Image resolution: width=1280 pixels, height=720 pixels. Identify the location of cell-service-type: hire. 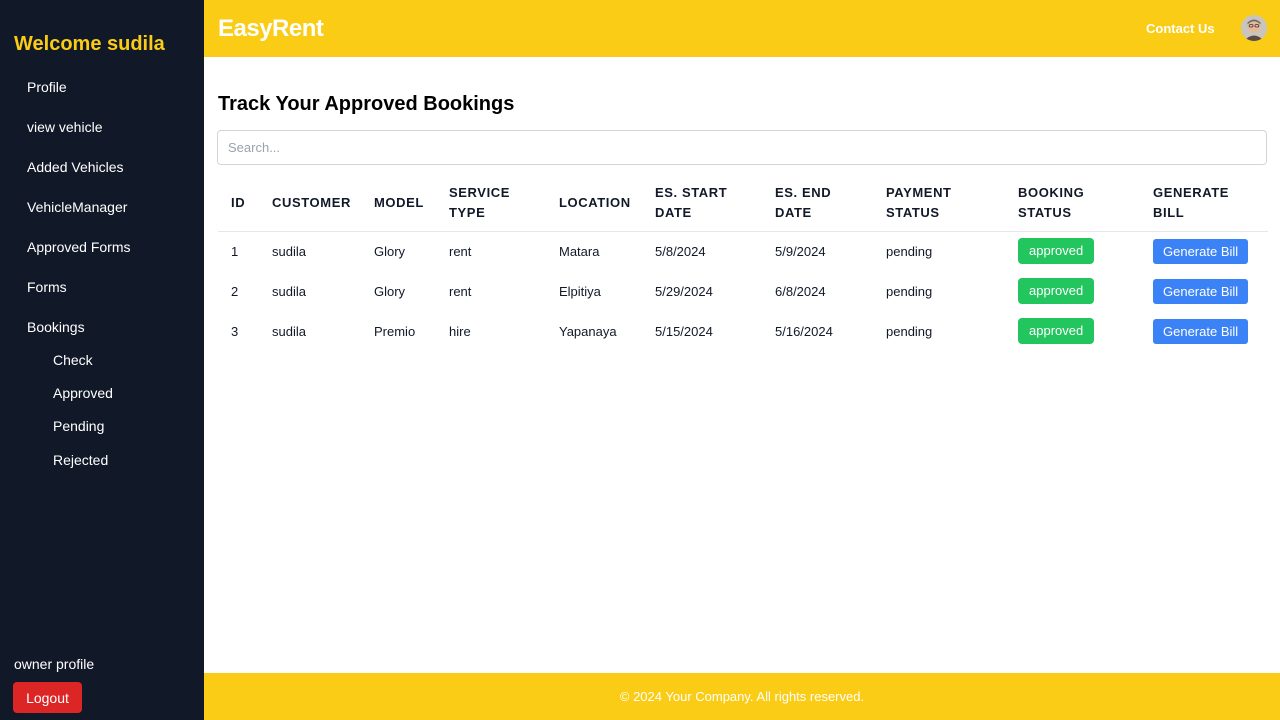
(460, 331).